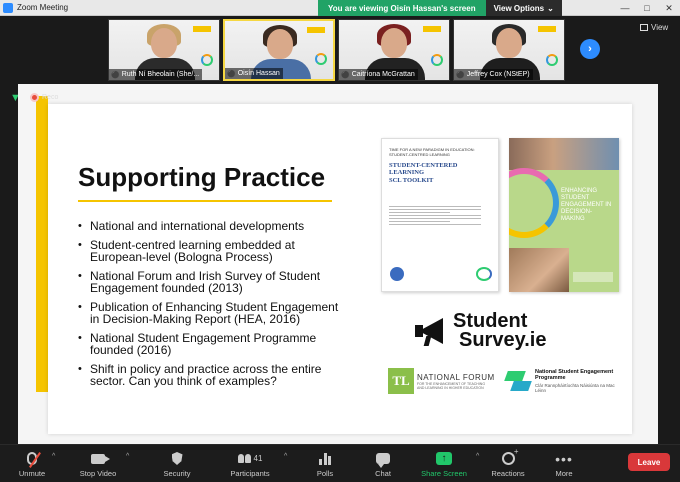 This screenshot has width=680, height=482. I want to click on participant-name-tag: ⚫ Oisín Hassan, so click(254, 73).